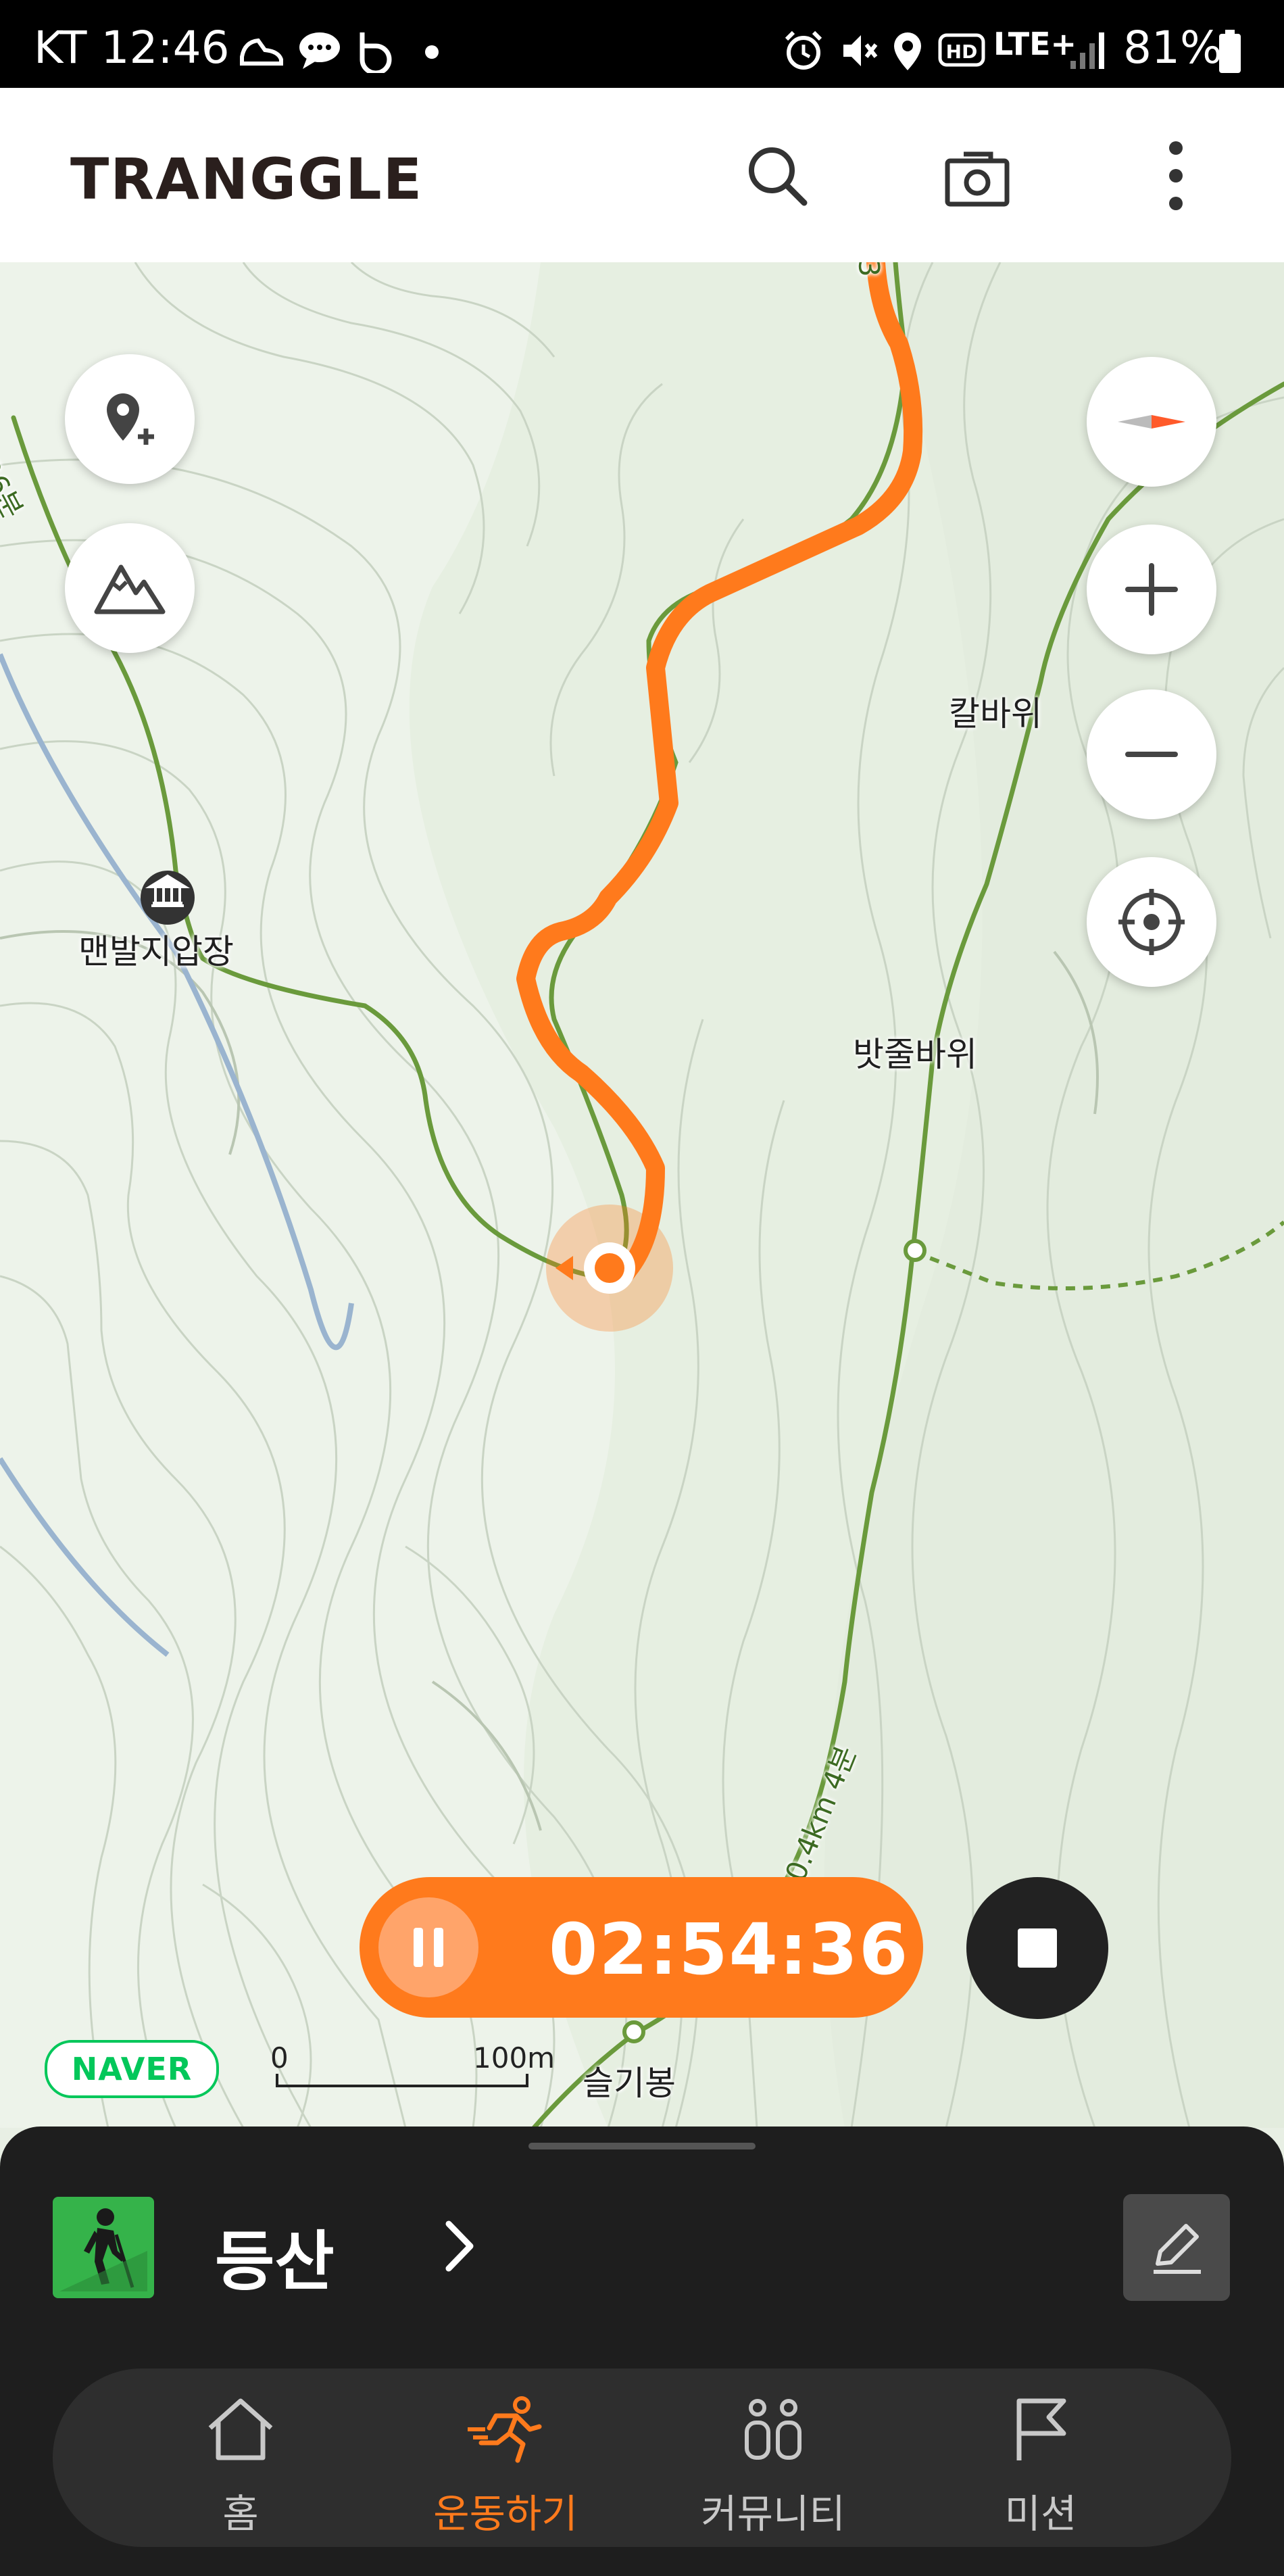 The width and height of the screenshot is (1284, 2576). I want to click on nav-label: 운동하기, so click(505, 2514).